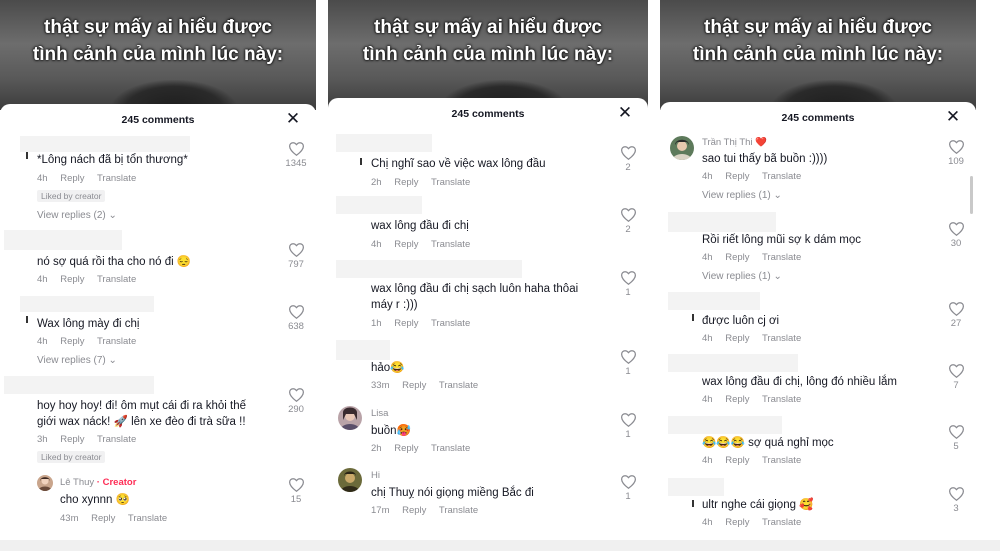 Image resolution: width=1000 pixels, height=551 pixels. What do you see at coordinates (375, 475) in the screenshot?
I see `comment-username: Hi` at bounding box center [375, 475].